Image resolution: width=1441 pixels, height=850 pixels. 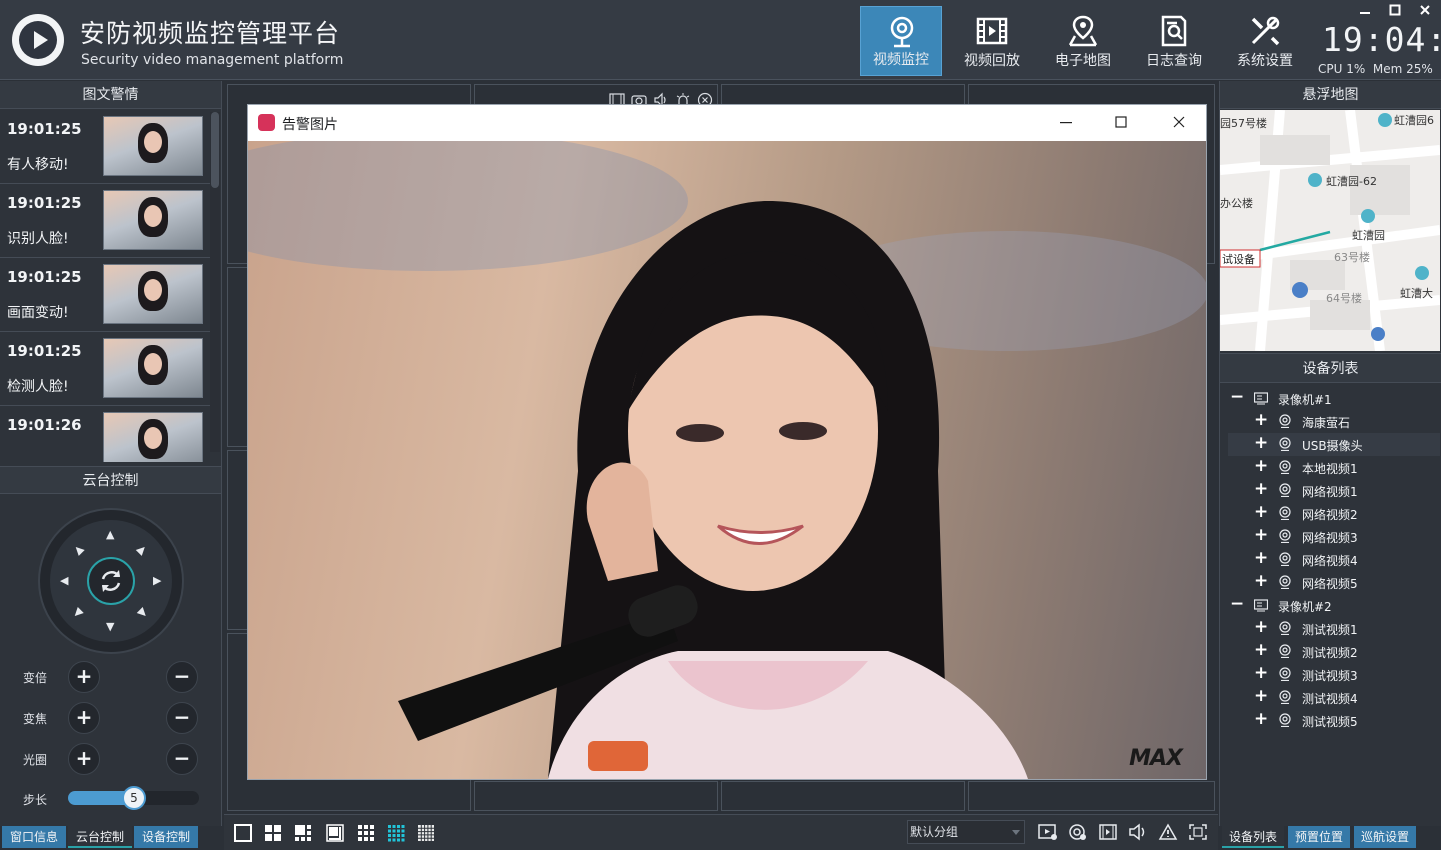 What do you see at coordinates (1334, 421) in the screenshot?
I see `tree-camera-node: + 海康萤石` at bounding box center [1334, 421].